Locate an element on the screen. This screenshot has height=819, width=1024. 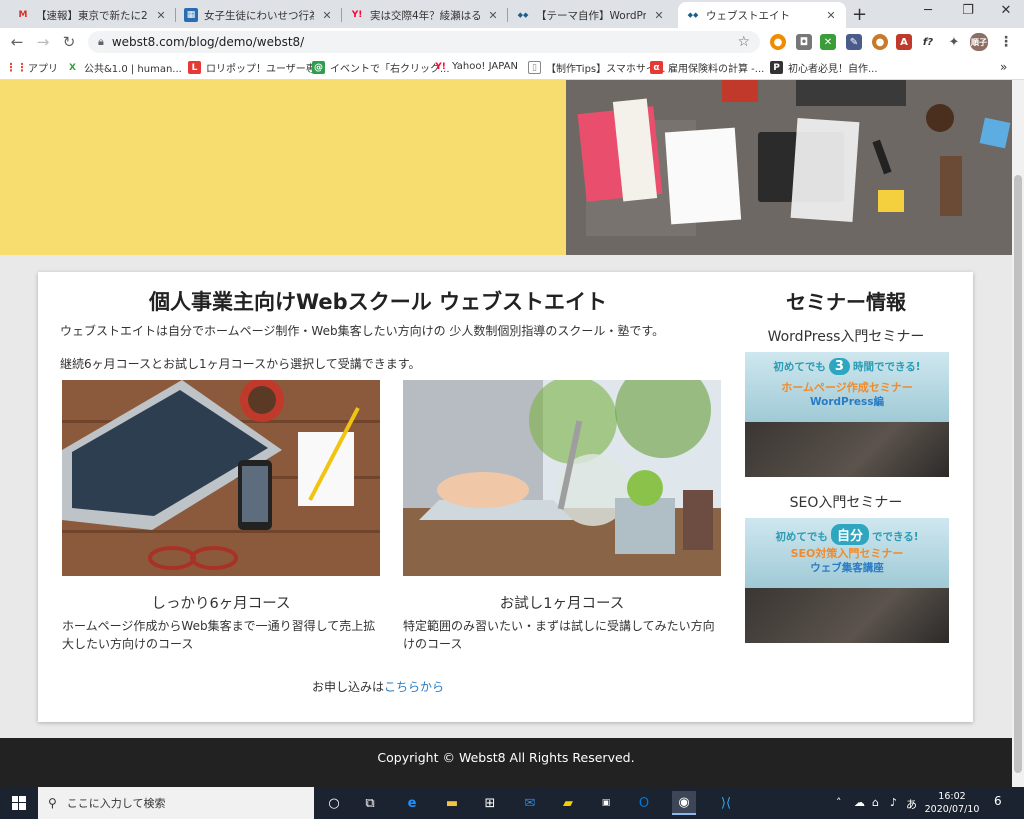
tab-webst8-active: ◆◆ ウェブストエイト ✕ is located at coordinates (762, 15).